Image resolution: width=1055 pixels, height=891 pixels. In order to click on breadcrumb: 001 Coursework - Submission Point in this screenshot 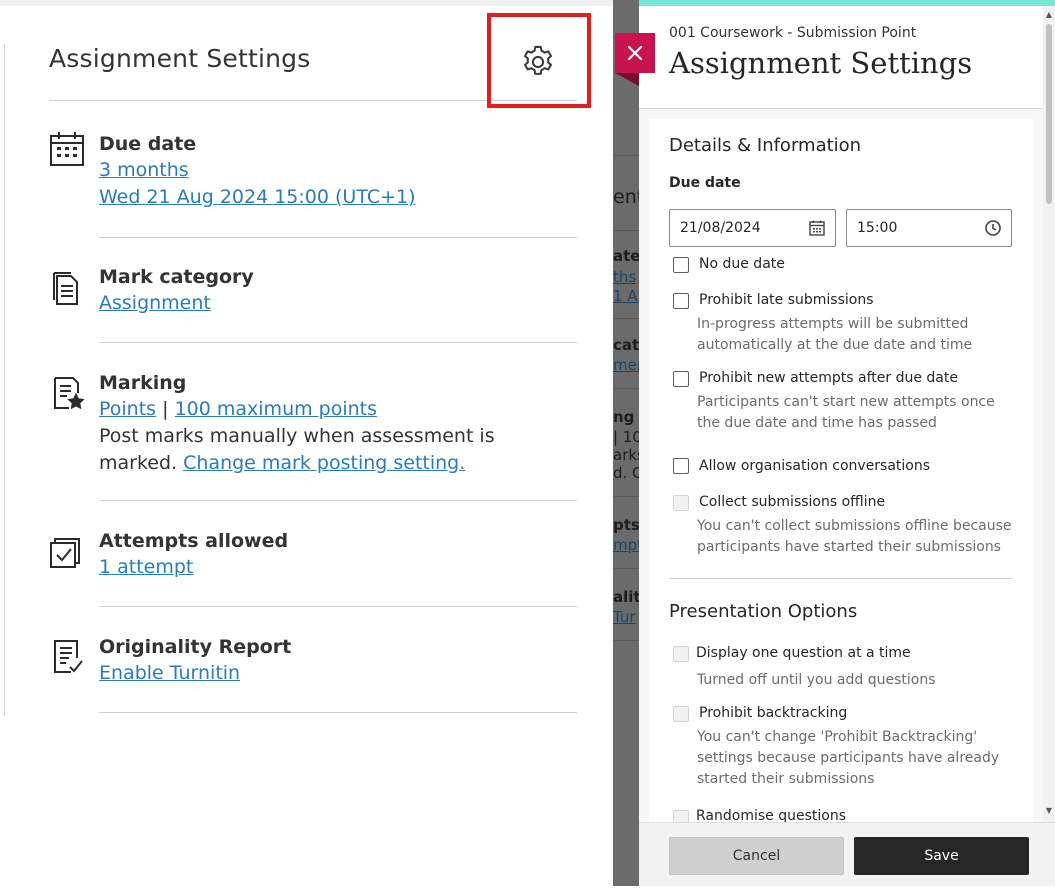, I will do `click(793, 33)`.